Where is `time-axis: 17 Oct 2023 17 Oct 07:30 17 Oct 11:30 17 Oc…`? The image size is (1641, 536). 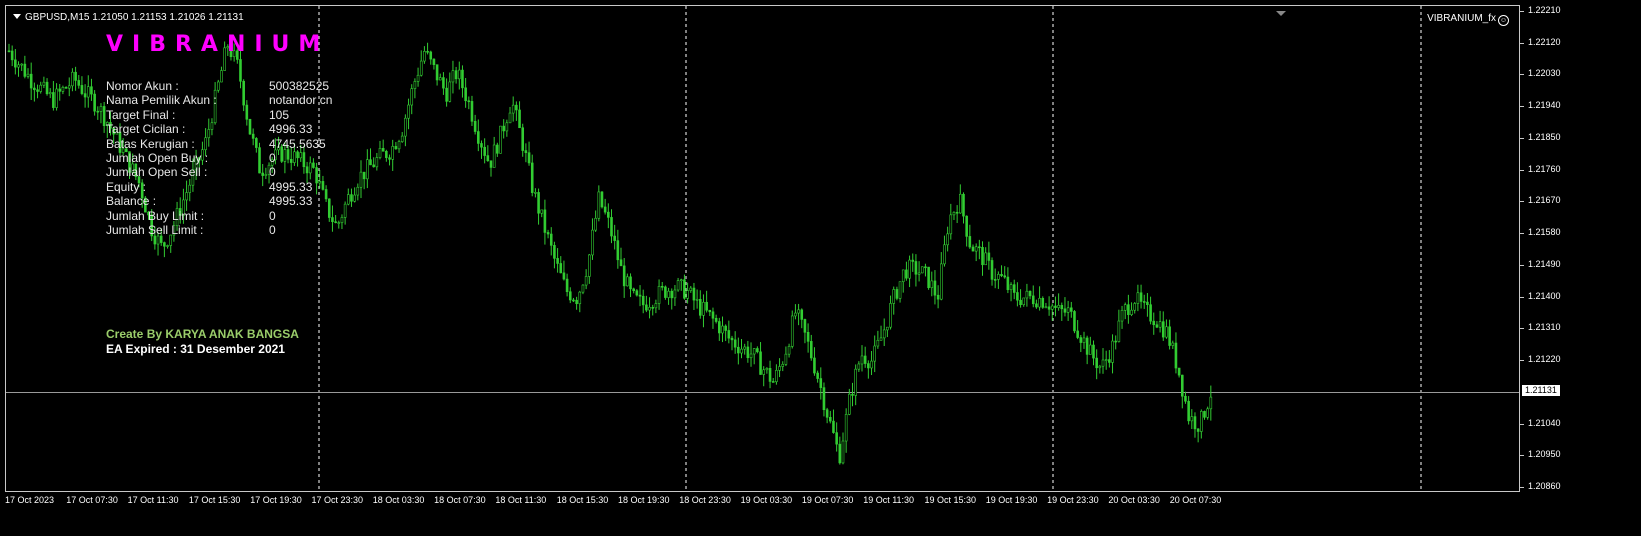 time-axis: 17 Oct 2023 17 Oct 07:30 17 Oct 11:30 17 Oc… is located at coordinates (760, 514).